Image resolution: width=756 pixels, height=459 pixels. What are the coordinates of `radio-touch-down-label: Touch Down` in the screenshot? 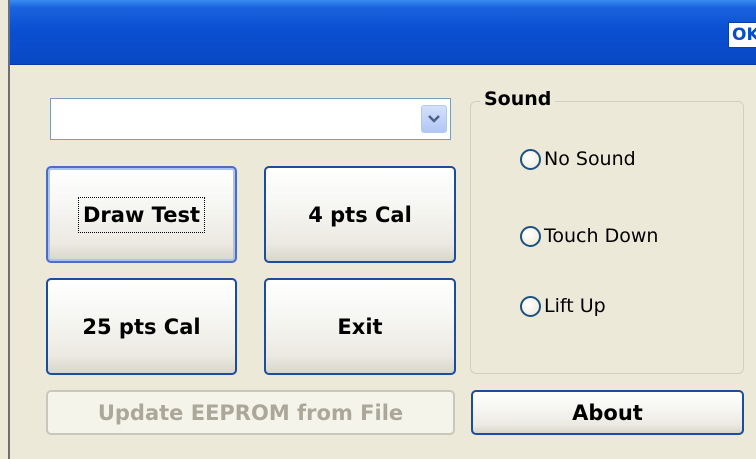 It's located at (601, 236).